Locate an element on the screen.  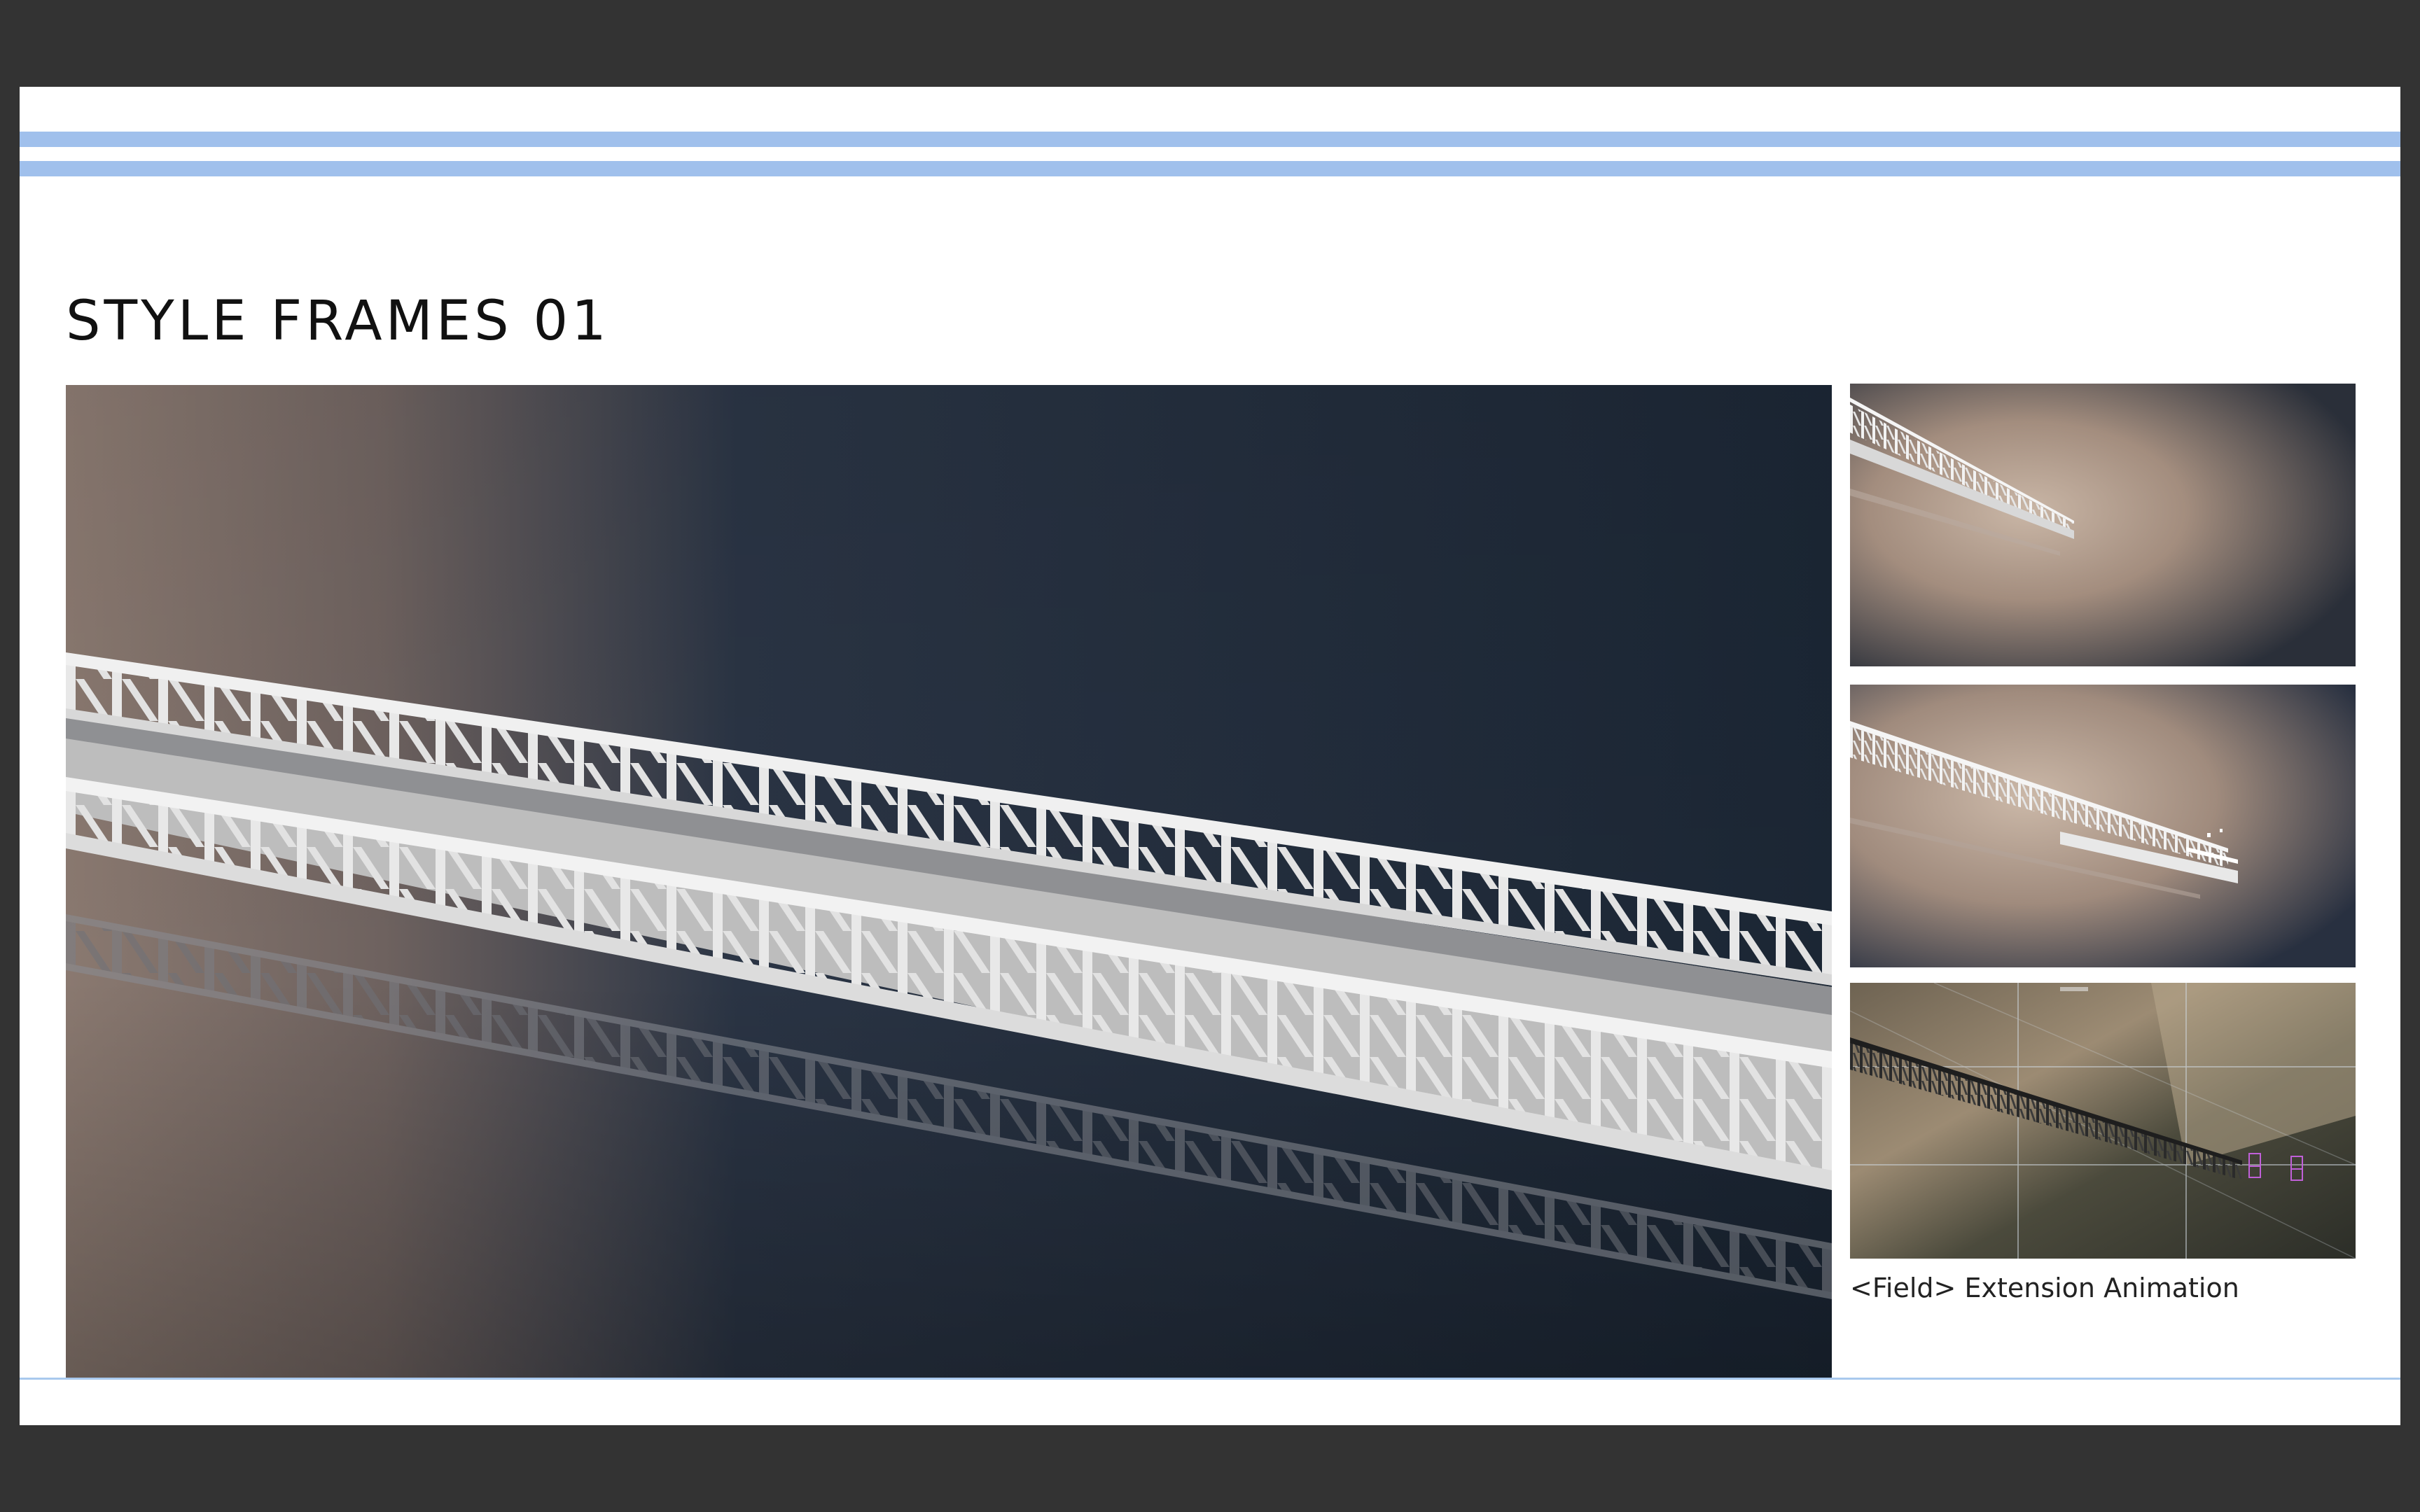
thumbnail-1-image is located at coordinates (2103, 525).